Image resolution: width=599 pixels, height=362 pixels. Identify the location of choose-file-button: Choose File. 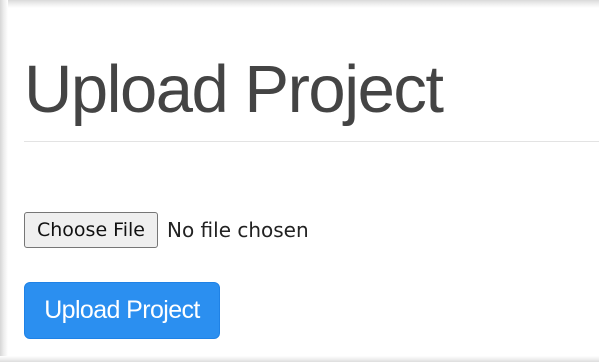
(91, 229).